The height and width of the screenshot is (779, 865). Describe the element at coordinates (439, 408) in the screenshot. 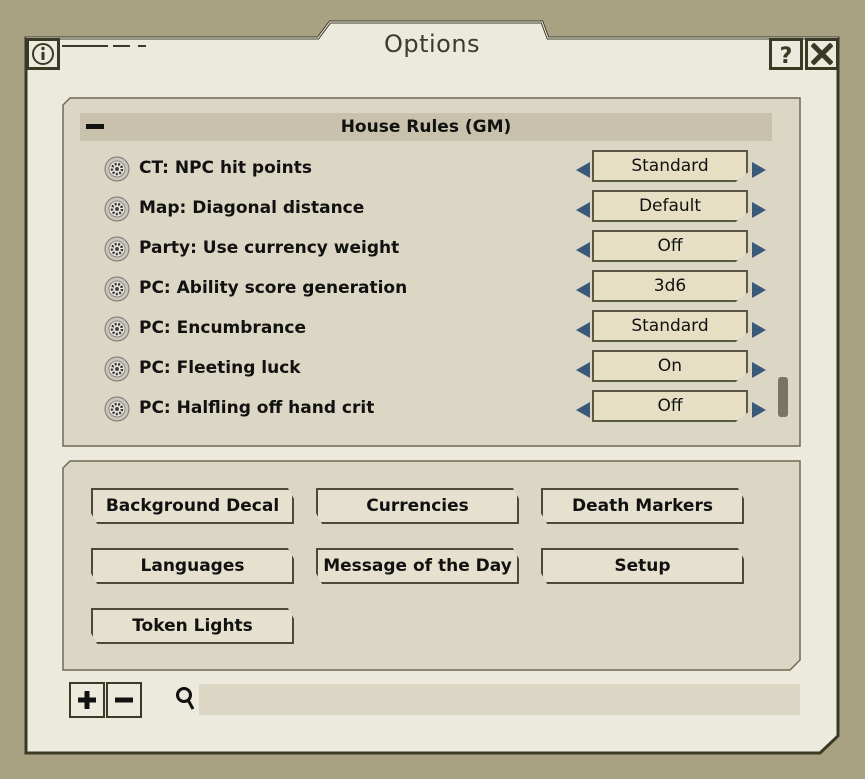

I see `option-row: PC: Halfling off hand crit Off` at that location.